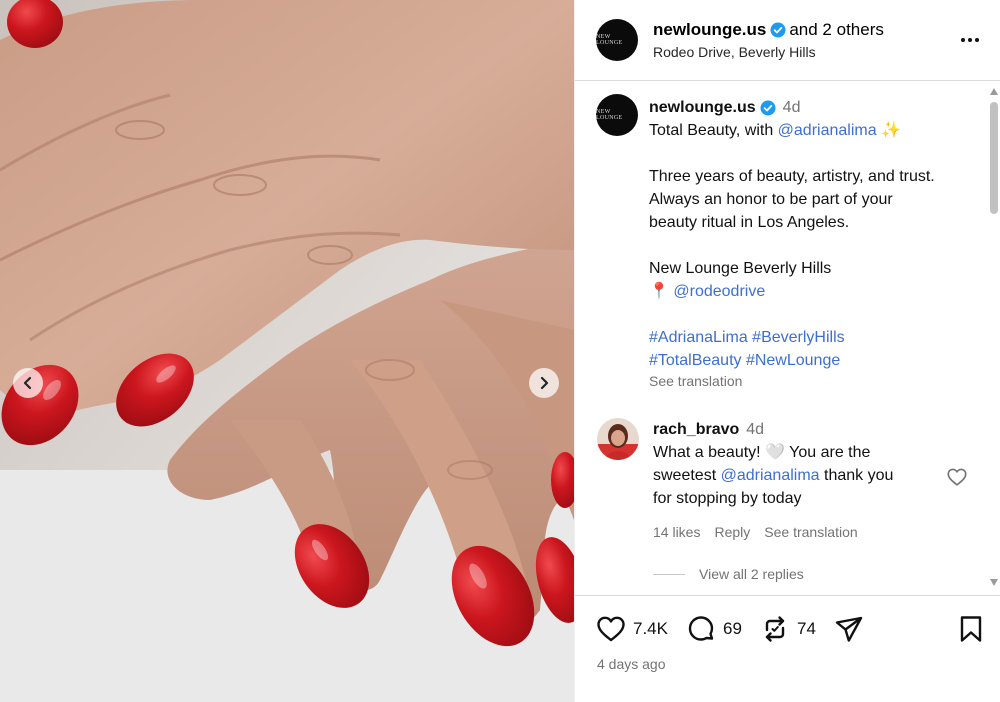 This screenshot has height=702, width=1000. Describe the element at coordinates (957, 477) in the screenshot. I see `comment-like-heart-icon` at that location.